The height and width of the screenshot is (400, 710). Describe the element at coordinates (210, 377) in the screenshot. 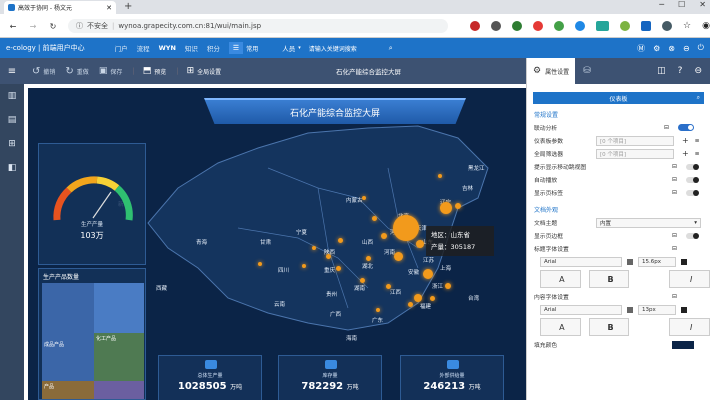

I see `kpi-card: 总体生产量 1028505 万吨` at that location.